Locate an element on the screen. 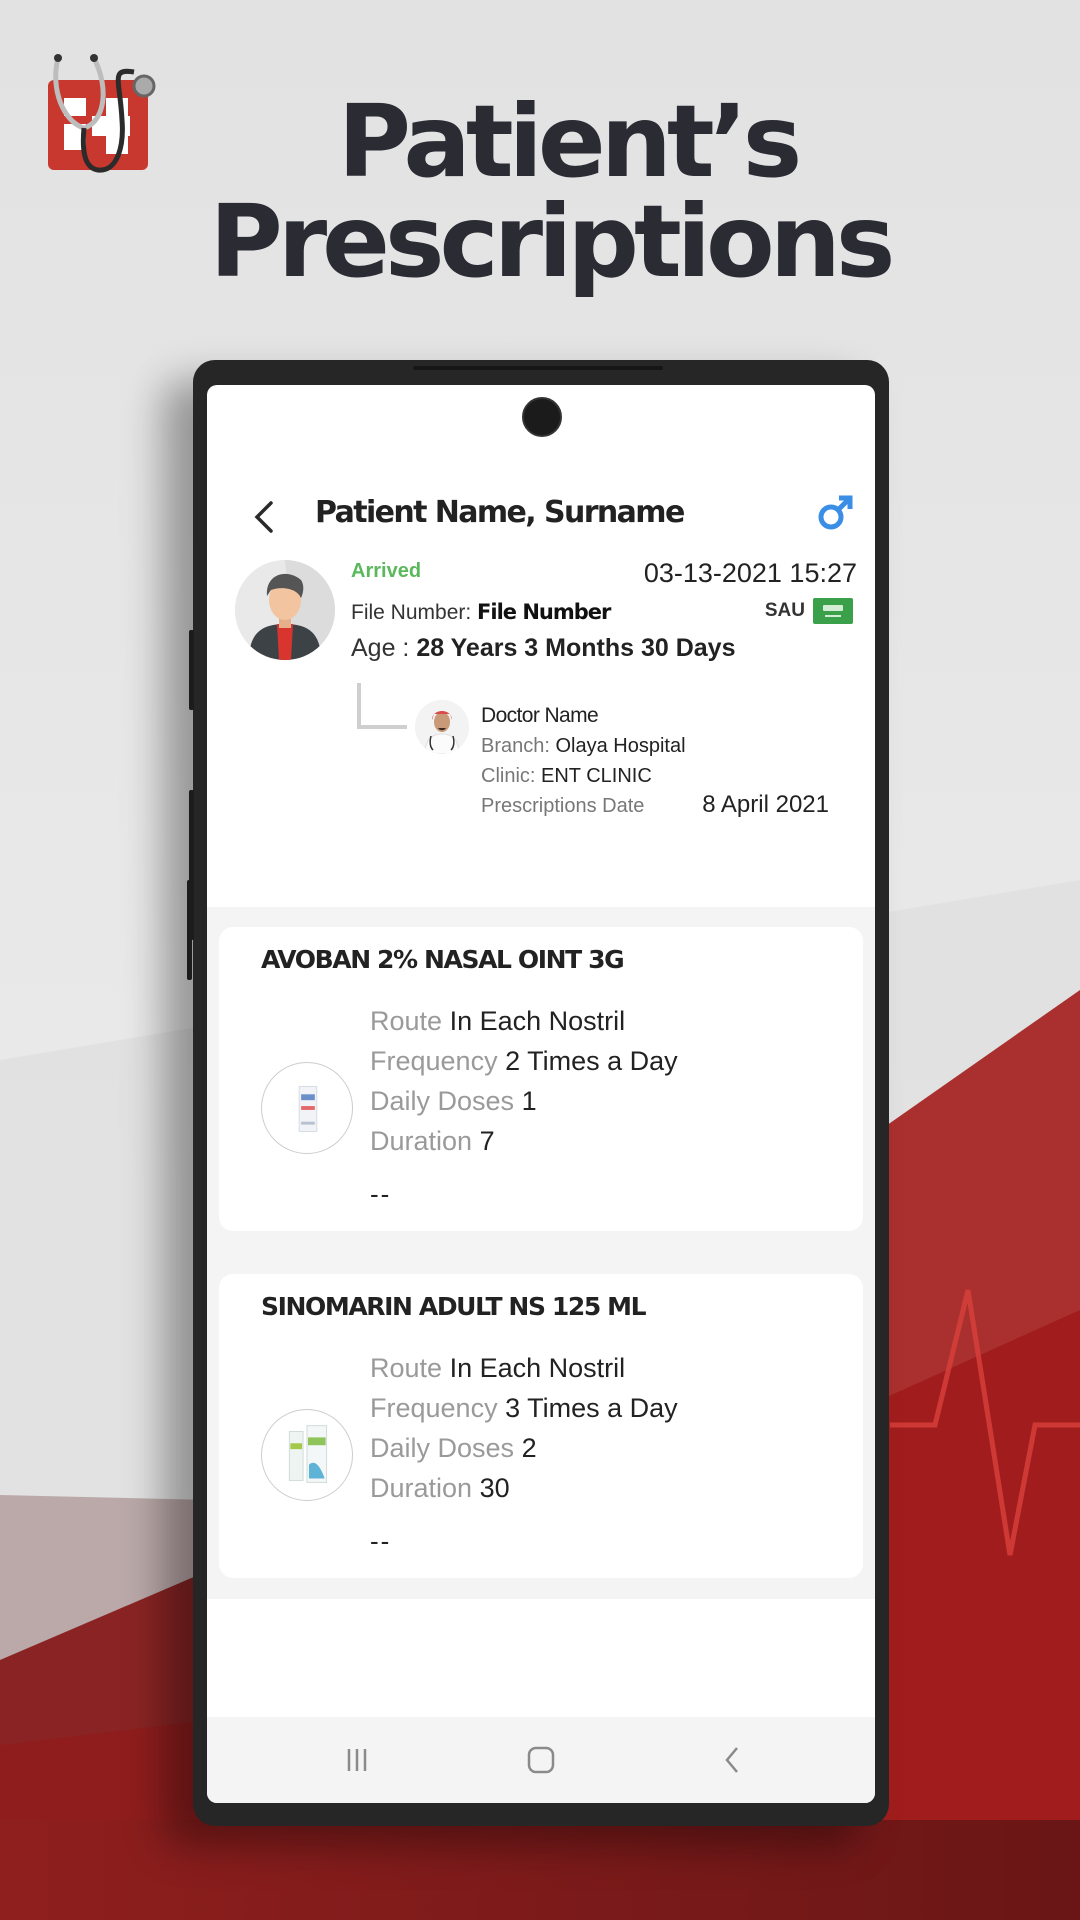  branch-row: Branch: Olaya Hospital is located at coordinates (671, 746).